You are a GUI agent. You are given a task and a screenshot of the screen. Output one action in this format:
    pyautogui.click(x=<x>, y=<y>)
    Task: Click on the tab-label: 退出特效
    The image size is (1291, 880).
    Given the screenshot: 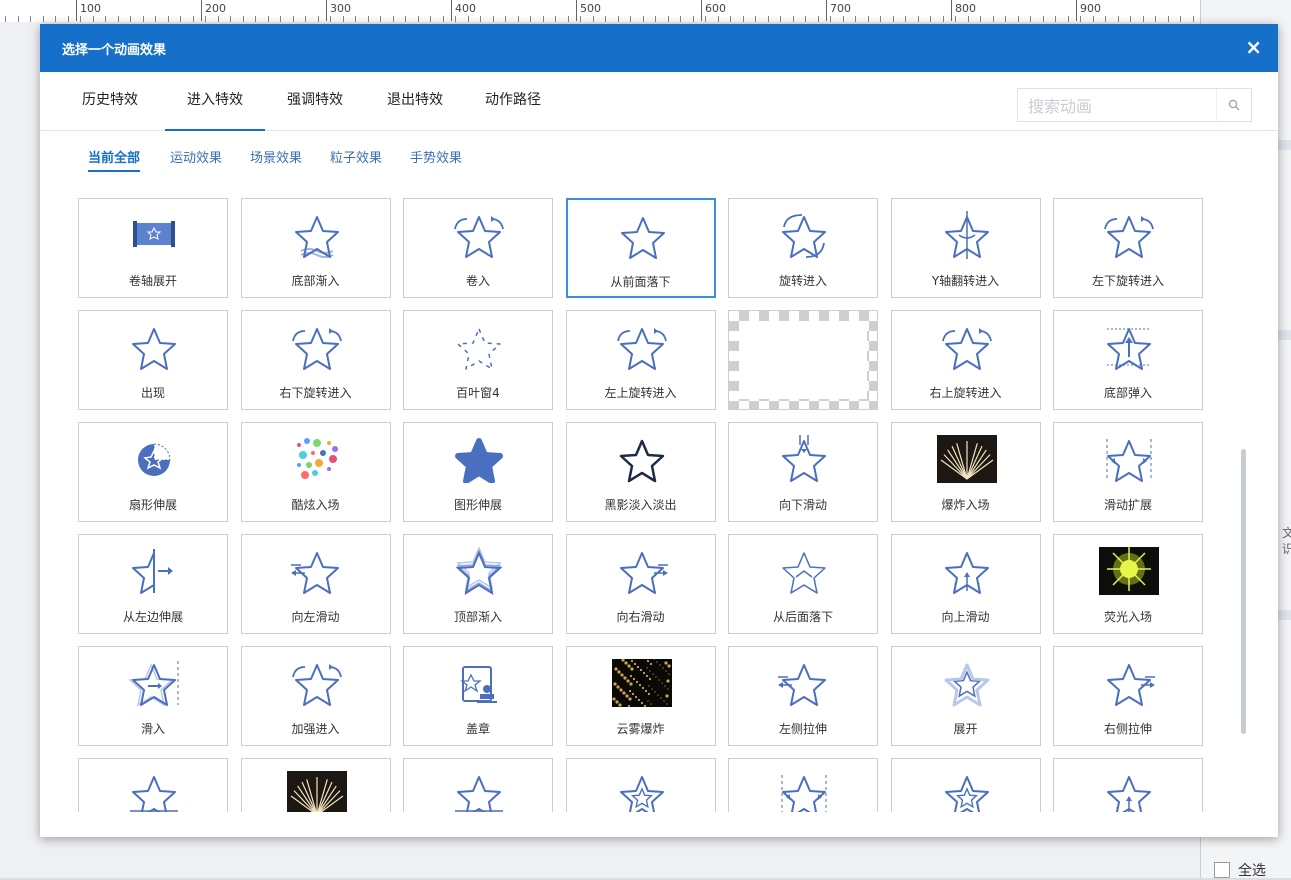 What is the action you would take?
    pyautogui.click(x=415, y=100)
    